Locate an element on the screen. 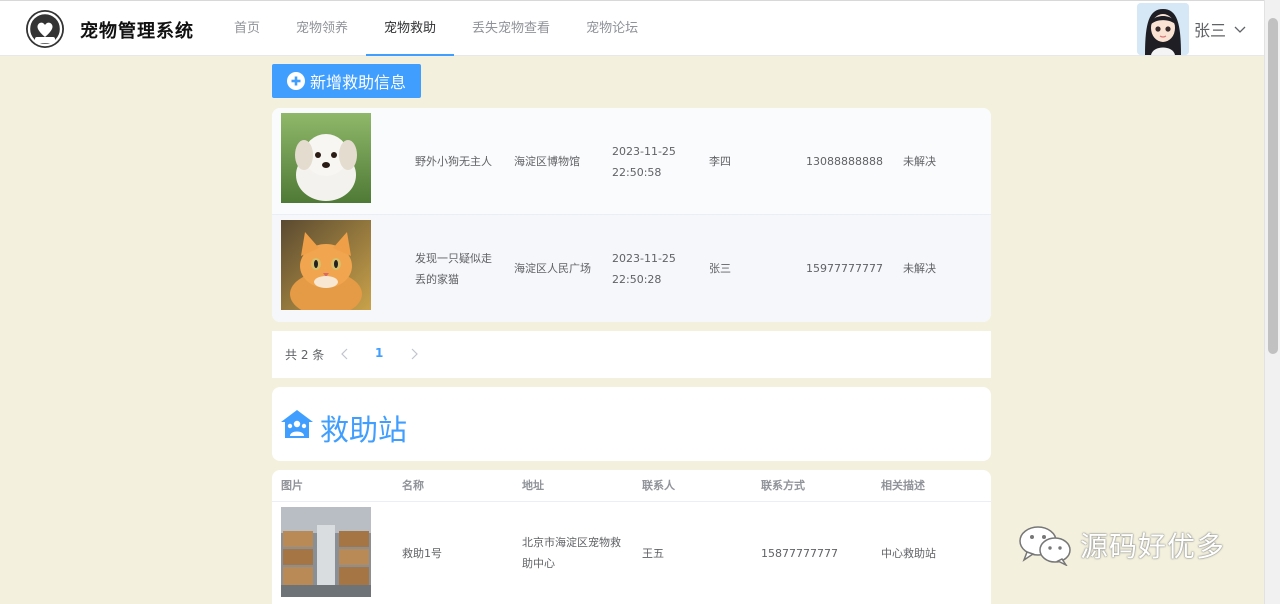 The image size is (1280, 604). column-header: 联系人 is located at coordinates (658, 485).